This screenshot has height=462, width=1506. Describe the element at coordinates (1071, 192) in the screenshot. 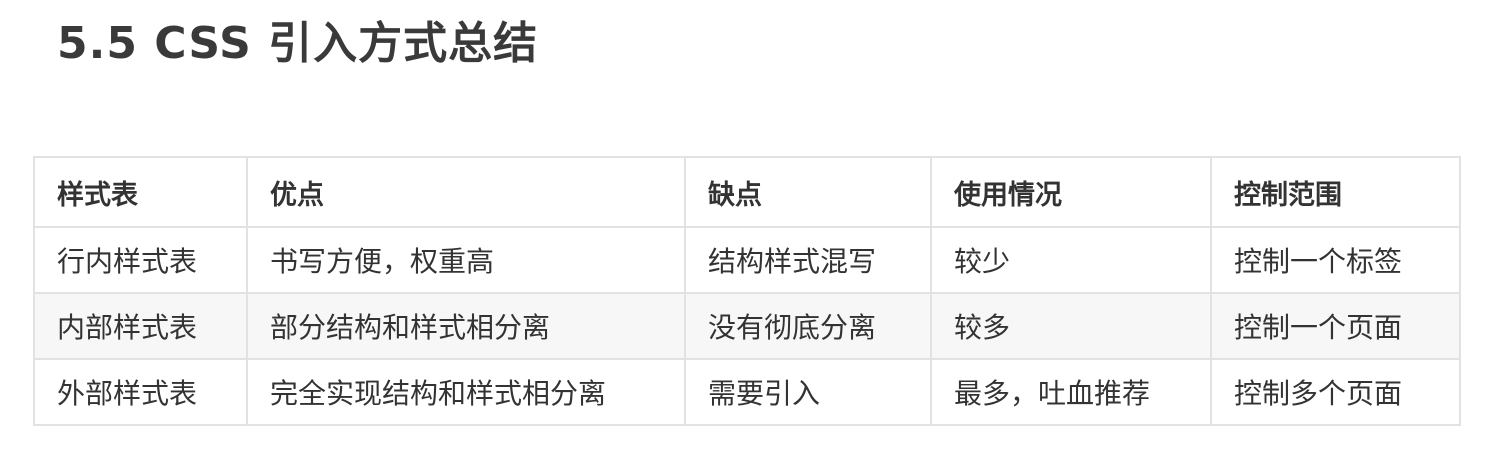

I see `header-usage: 使用情况` at that location.